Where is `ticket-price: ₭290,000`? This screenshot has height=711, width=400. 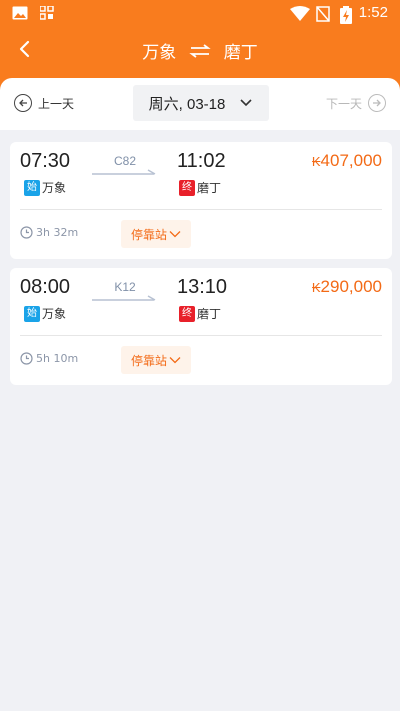 ticket-price: ₭290,000 is located at coordinates (347, 287).